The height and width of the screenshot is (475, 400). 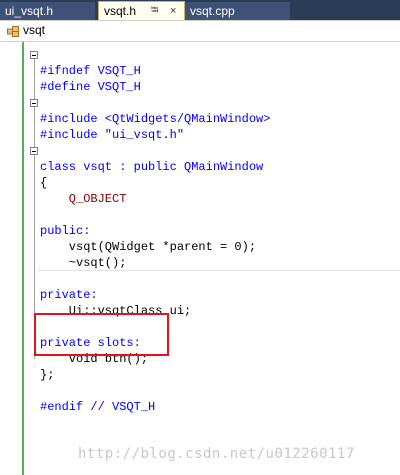 I want to click on tab-ui-vsqt-h: ui_vsqt.h, so click(x=47, y=11).